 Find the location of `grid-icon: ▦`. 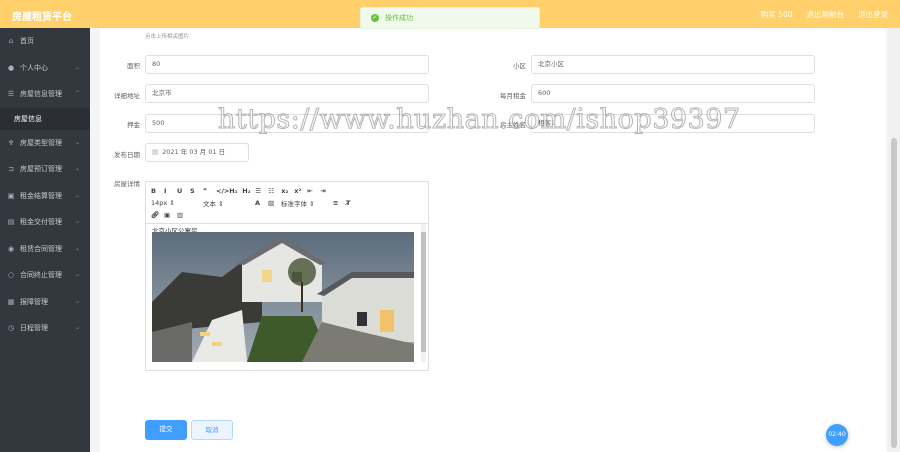

grid-icon: ▦ is located at coordinates (11, 301).